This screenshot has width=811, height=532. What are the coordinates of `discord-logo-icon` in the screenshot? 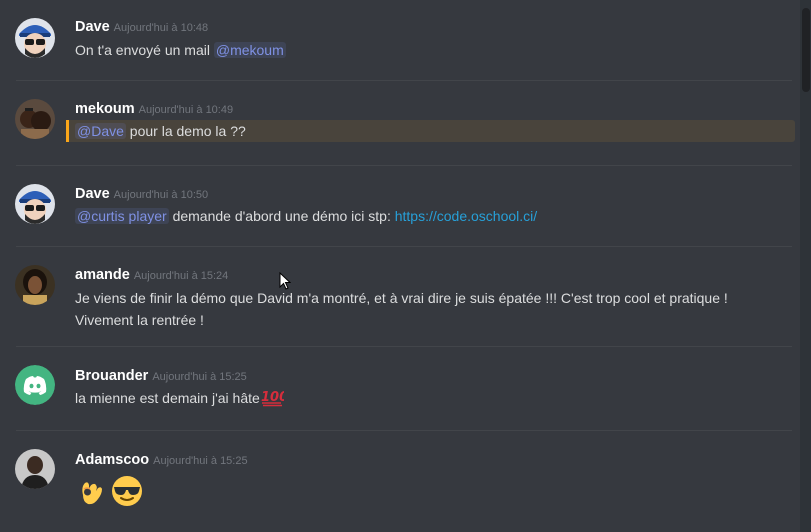 It's located at (35, 385).